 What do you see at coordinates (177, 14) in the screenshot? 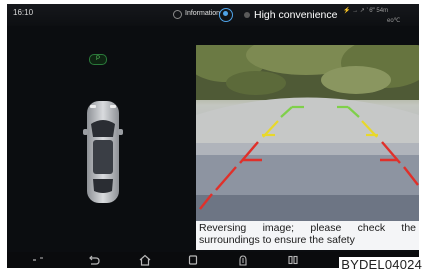
I see `info-icon` at bounding box center [177, 14].